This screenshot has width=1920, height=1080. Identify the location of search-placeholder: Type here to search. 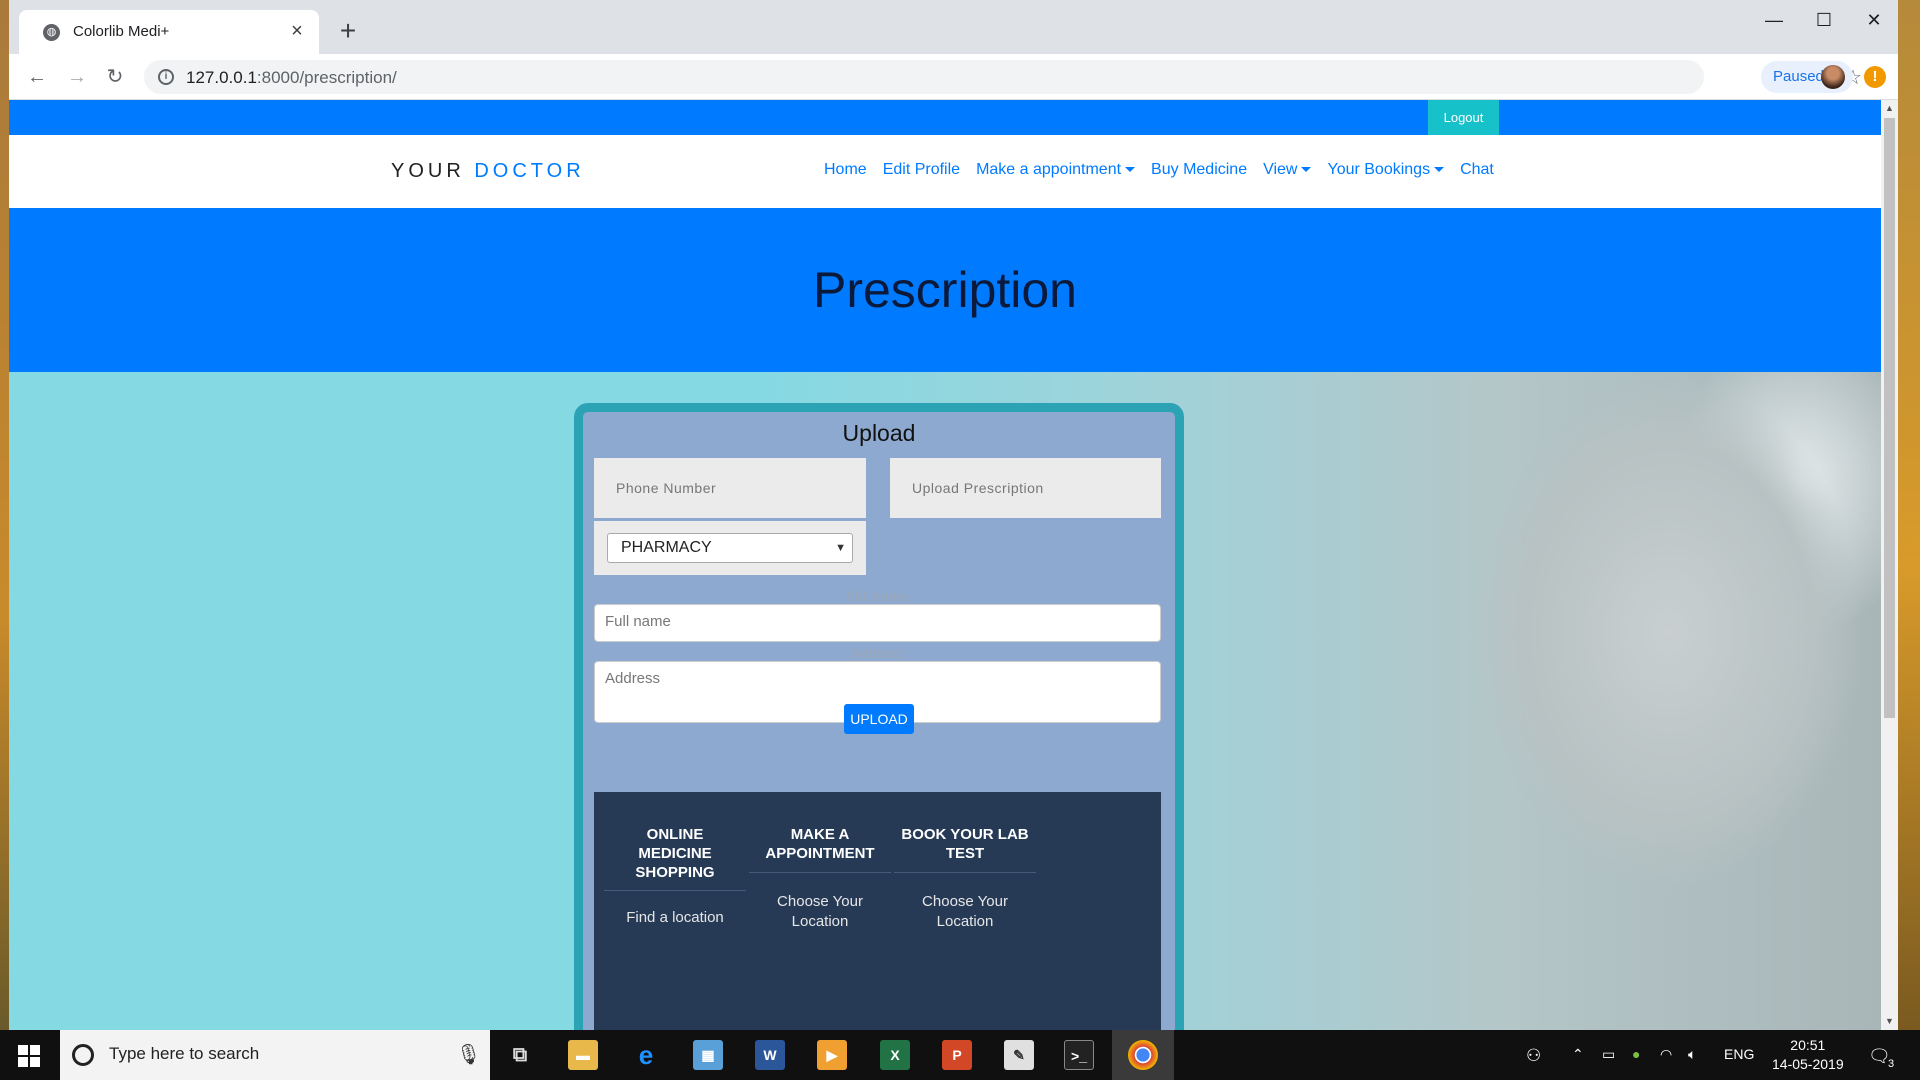
(184, 1053).